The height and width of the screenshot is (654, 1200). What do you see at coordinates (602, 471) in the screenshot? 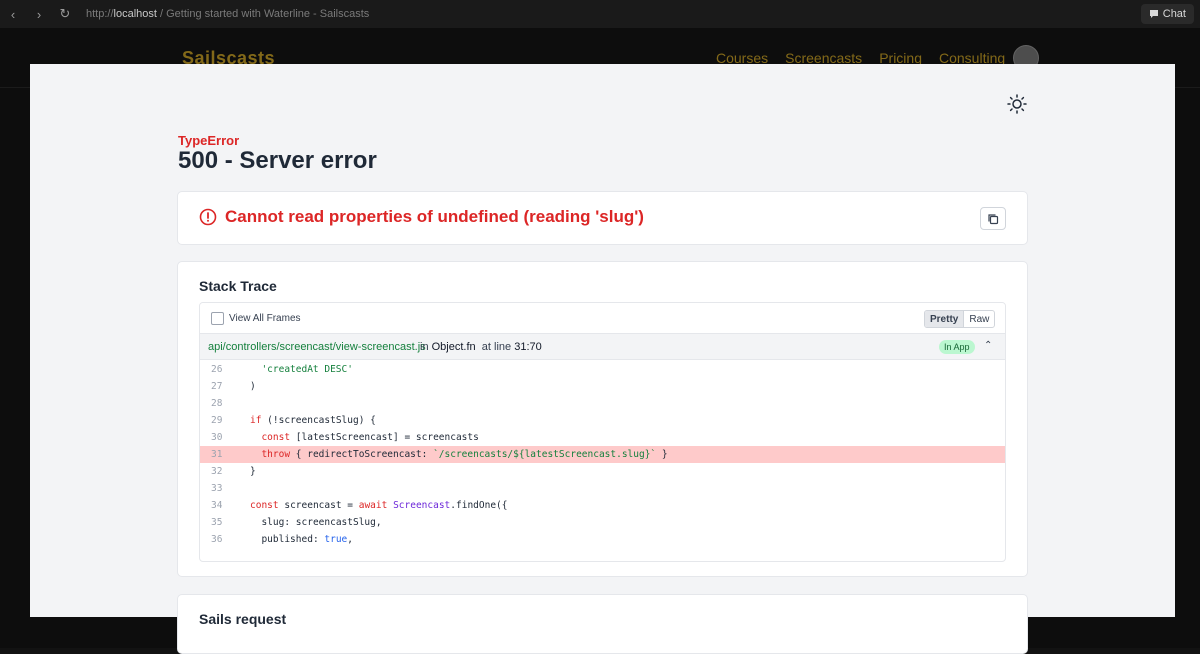
I see `code-line: 32}` at bounding box center [602, 471].